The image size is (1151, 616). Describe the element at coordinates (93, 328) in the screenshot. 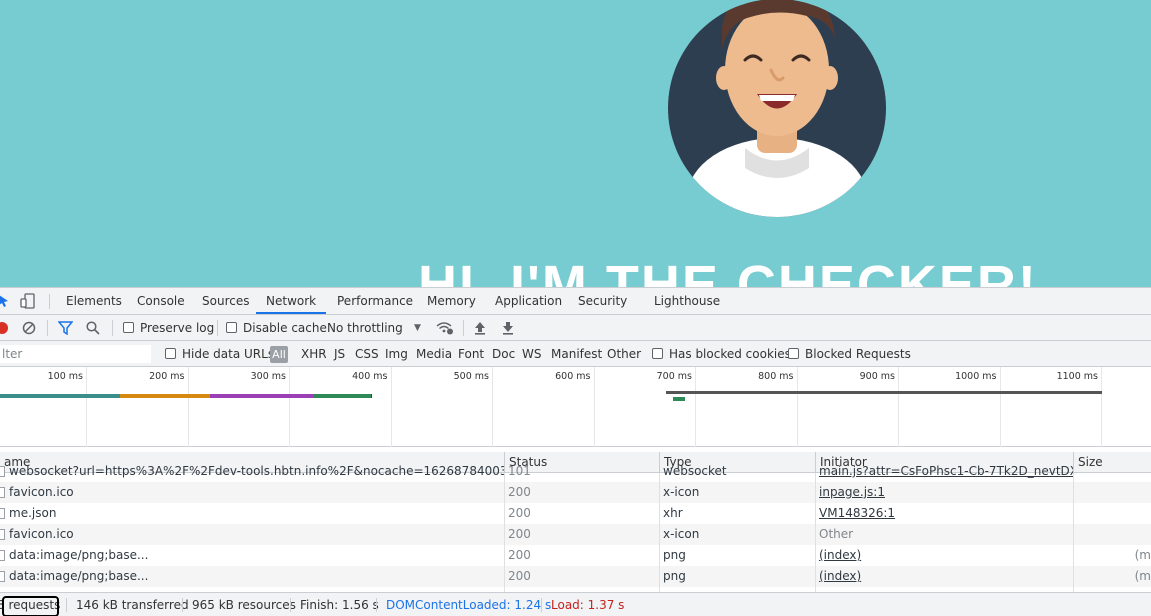

I see `search-icon` at that location.